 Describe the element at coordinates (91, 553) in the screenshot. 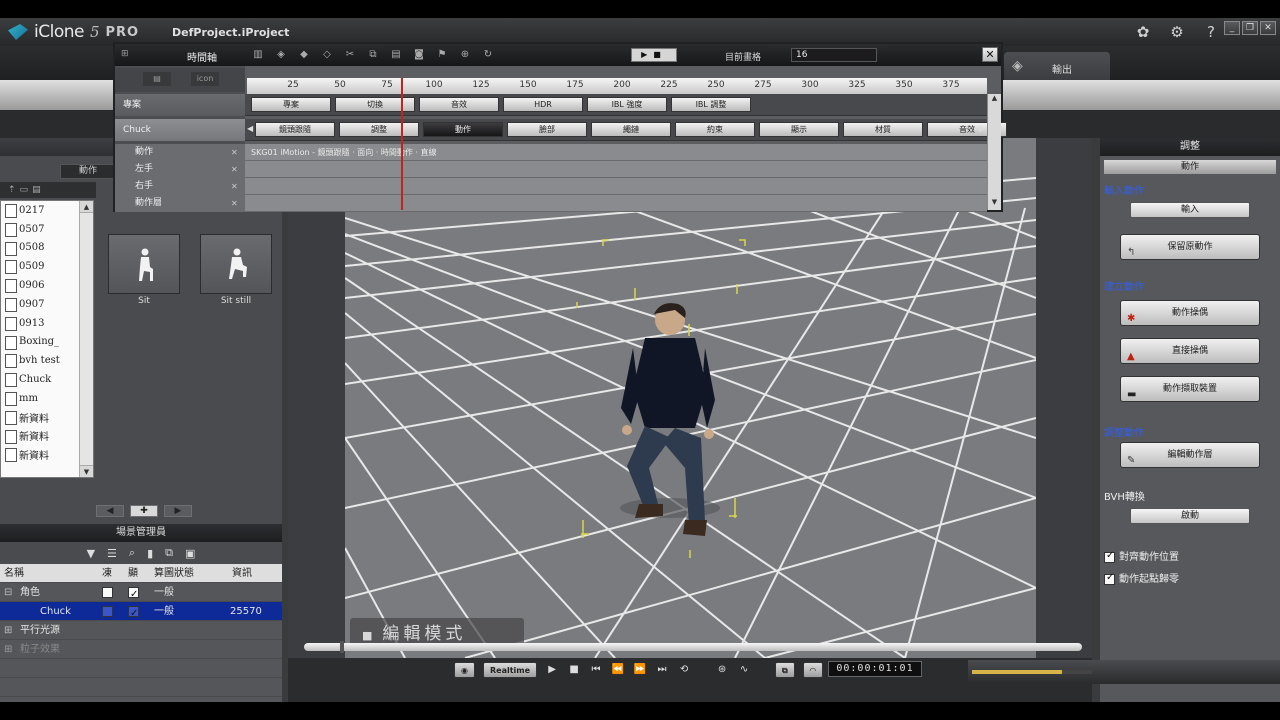

I see `filter-icon: ▼` at that location.